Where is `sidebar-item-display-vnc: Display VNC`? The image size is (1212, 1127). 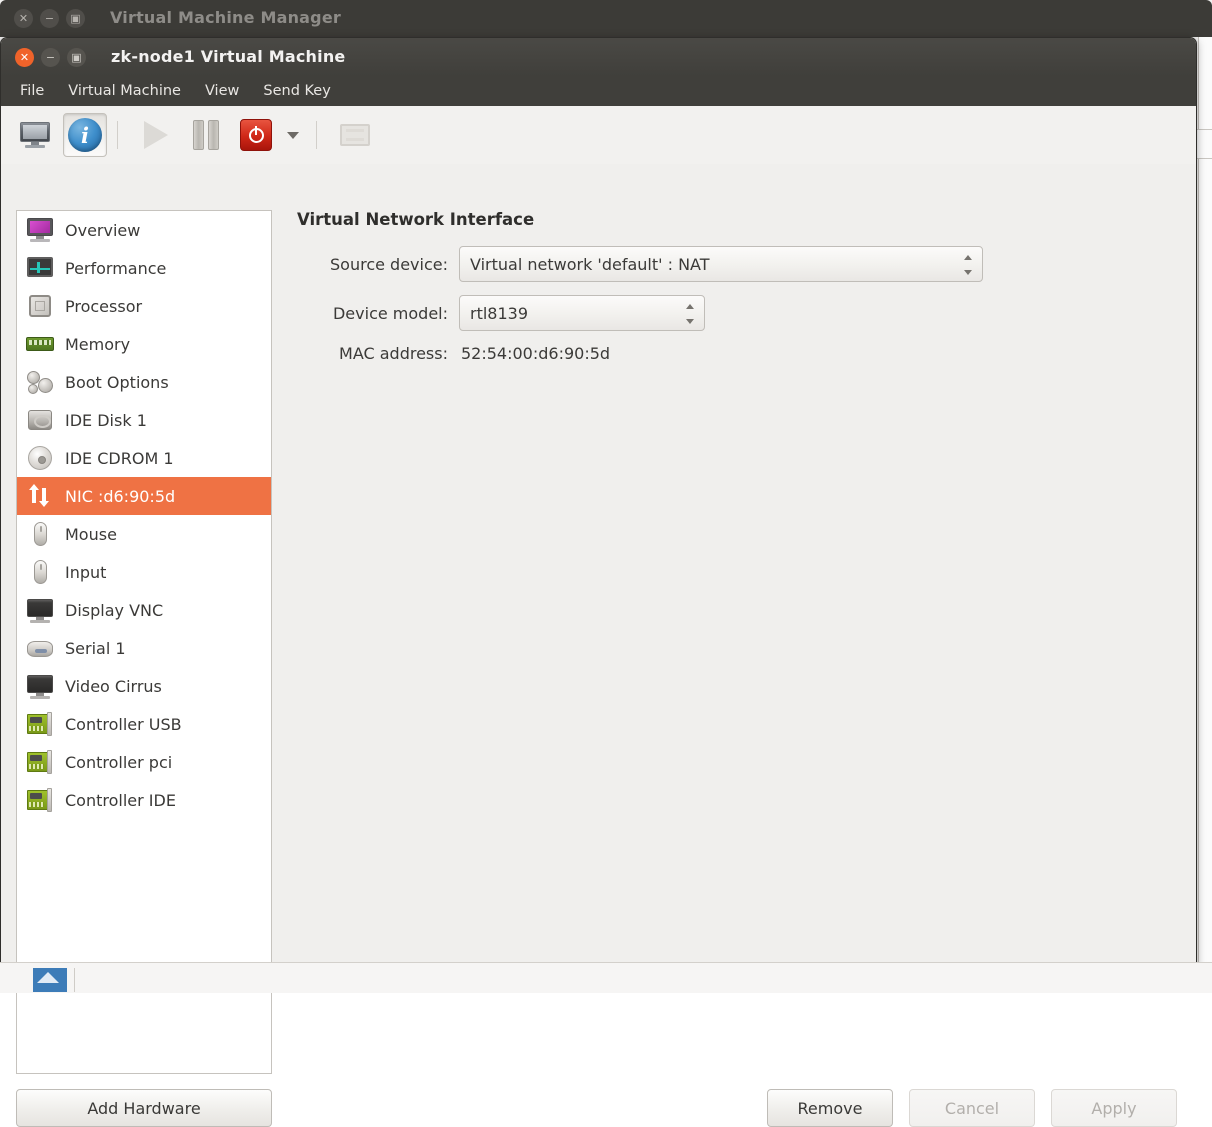
sidebar-item-display-vnc: Display VNC is located at coordinates (144, 610).